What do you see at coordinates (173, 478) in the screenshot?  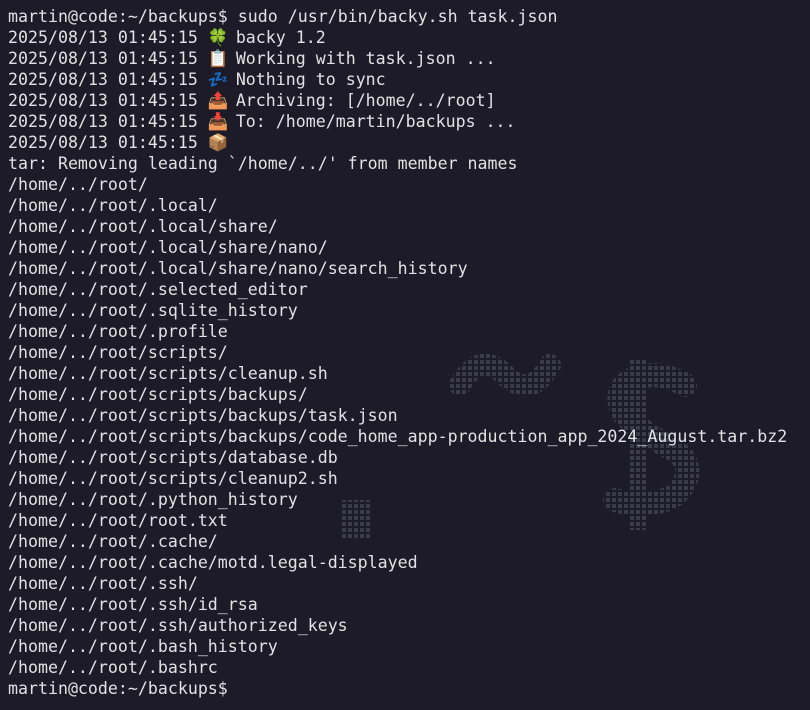 I see `archived-file-path: /home/../root/scripts/cleanup2.sh` at bounding box center [173, 478].